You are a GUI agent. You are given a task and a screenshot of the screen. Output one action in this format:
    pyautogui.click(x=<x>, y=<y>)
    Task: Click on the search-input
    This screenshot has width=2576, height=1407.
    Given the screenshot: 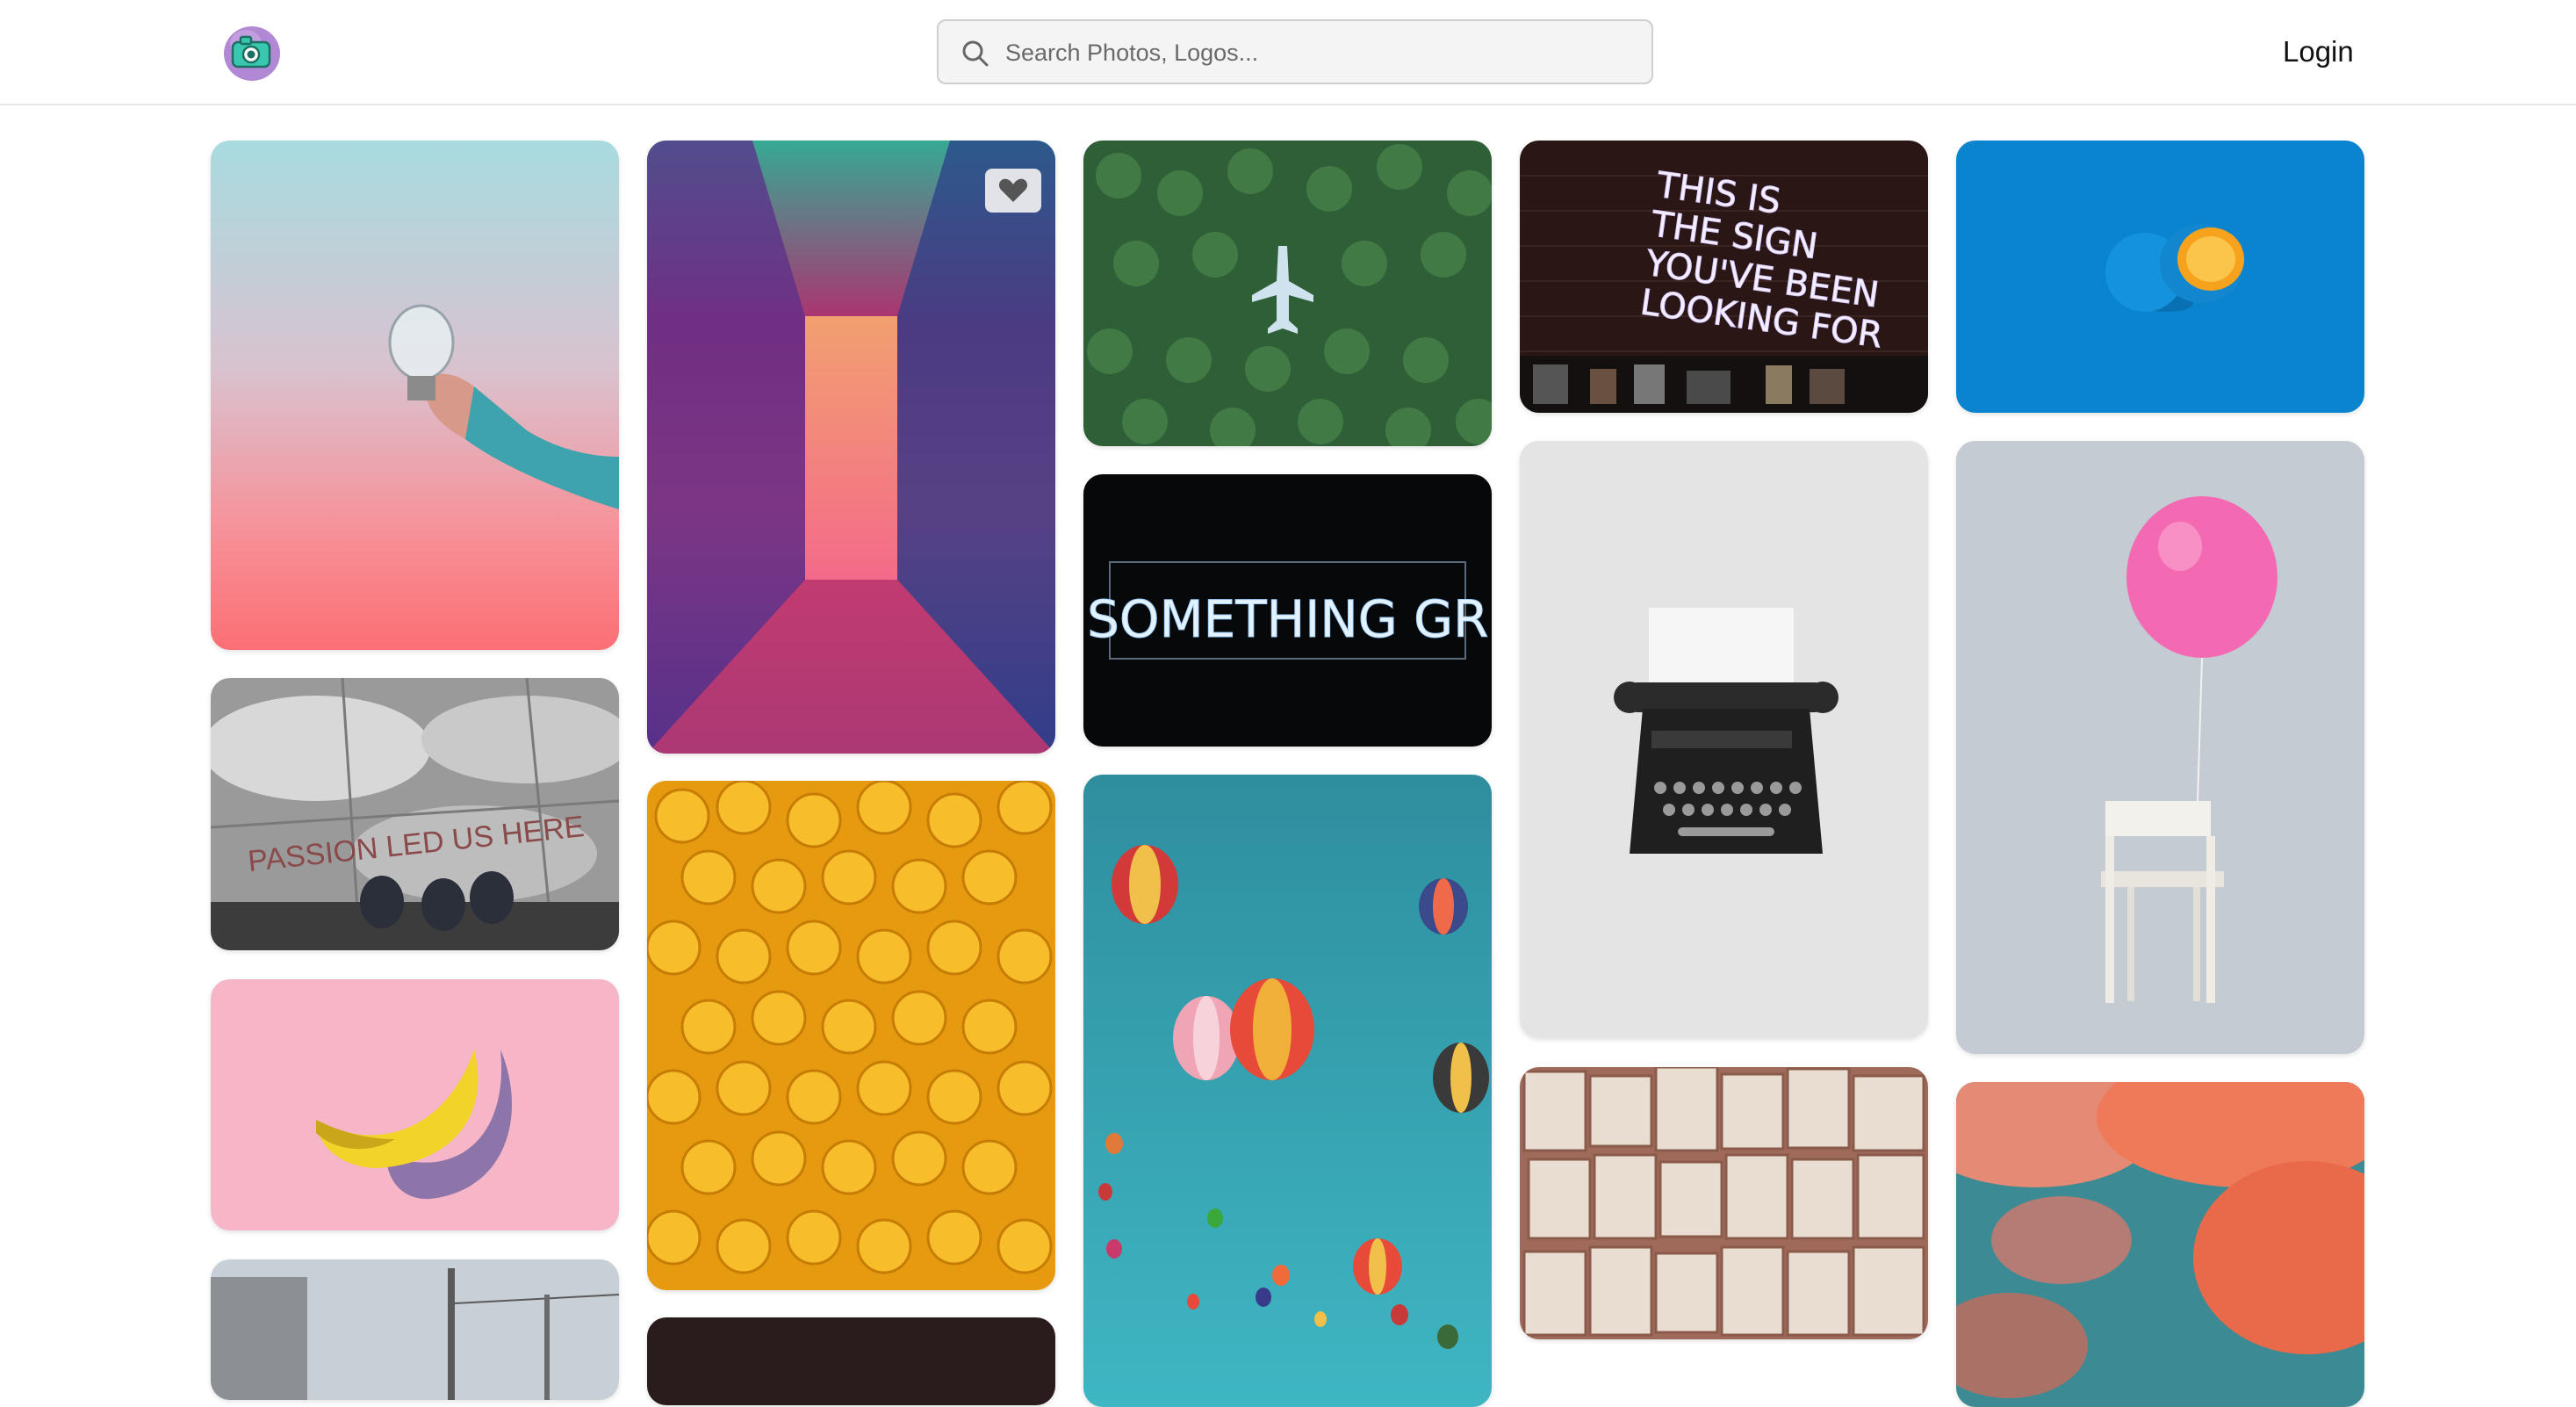 What is the action you would take?
    pyautogui.click(x=1321, y=52)
    